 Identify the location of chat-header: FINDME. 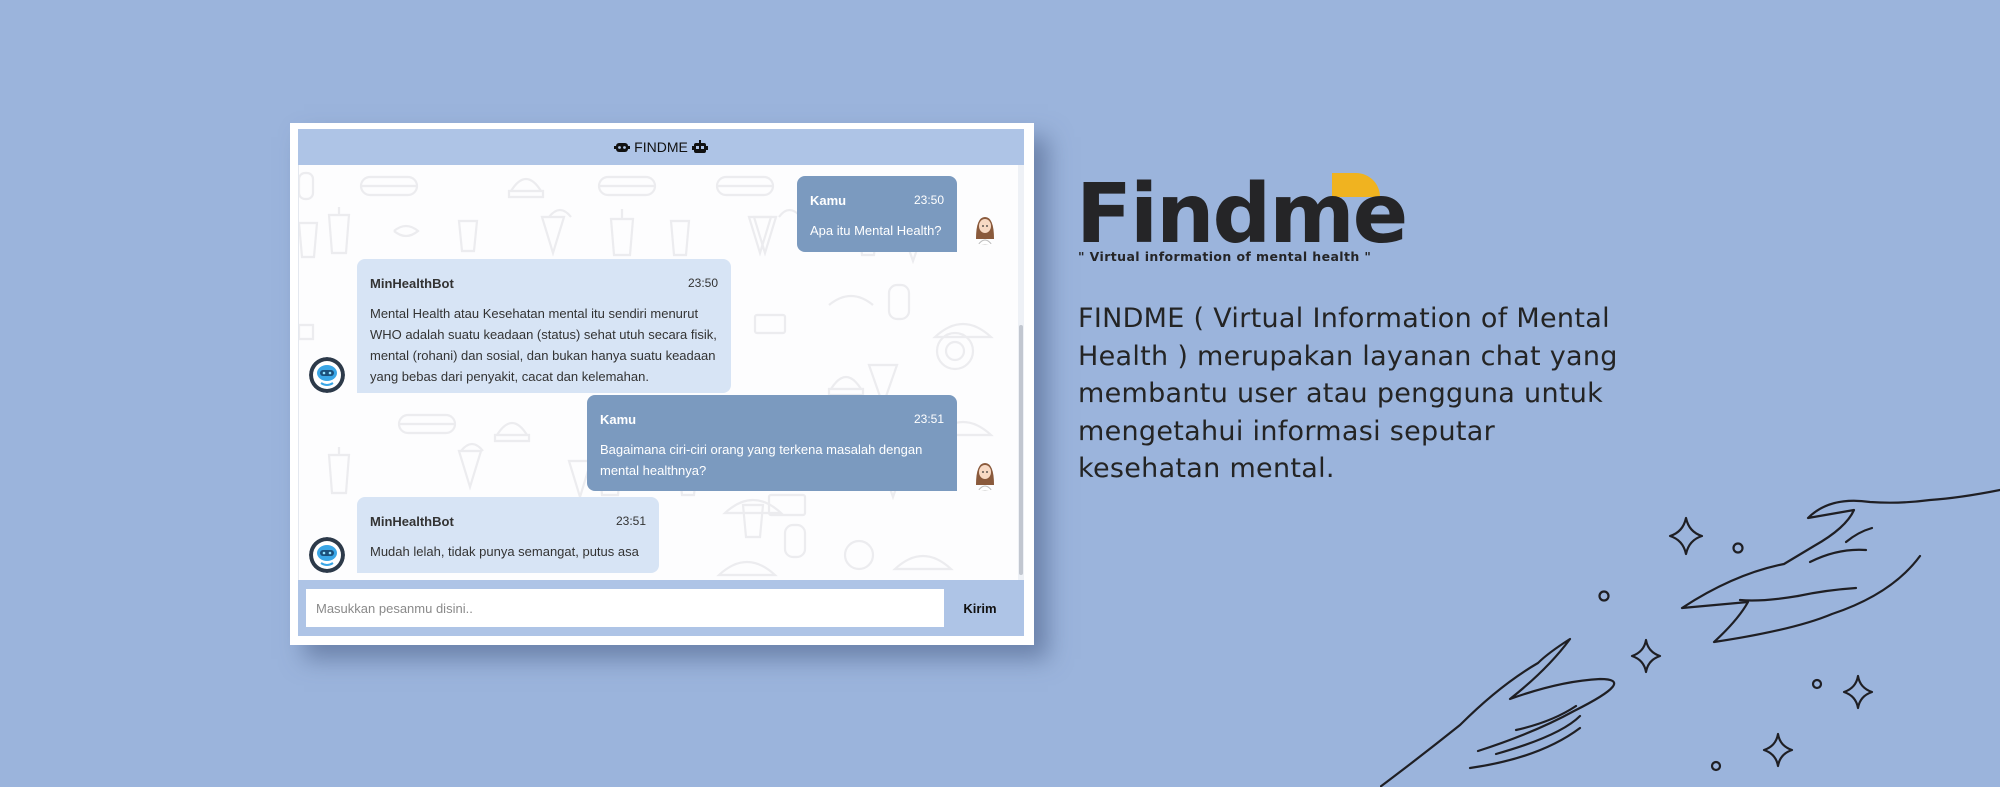
(661, 147).